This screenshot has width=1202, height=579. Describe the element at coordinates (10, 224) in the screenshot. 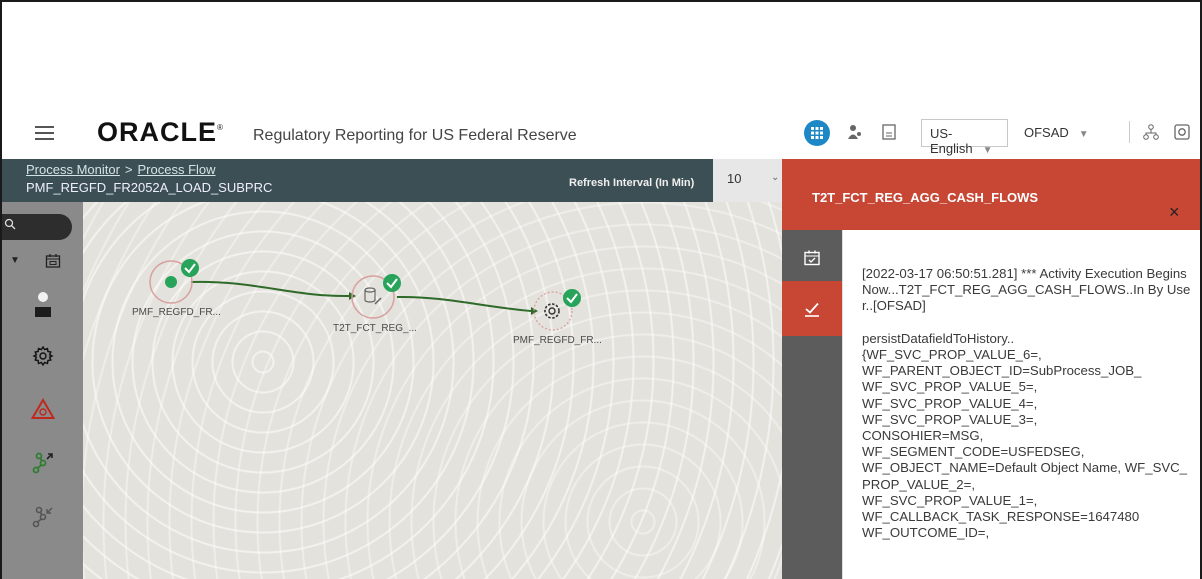

I see `search-icon` at that location.